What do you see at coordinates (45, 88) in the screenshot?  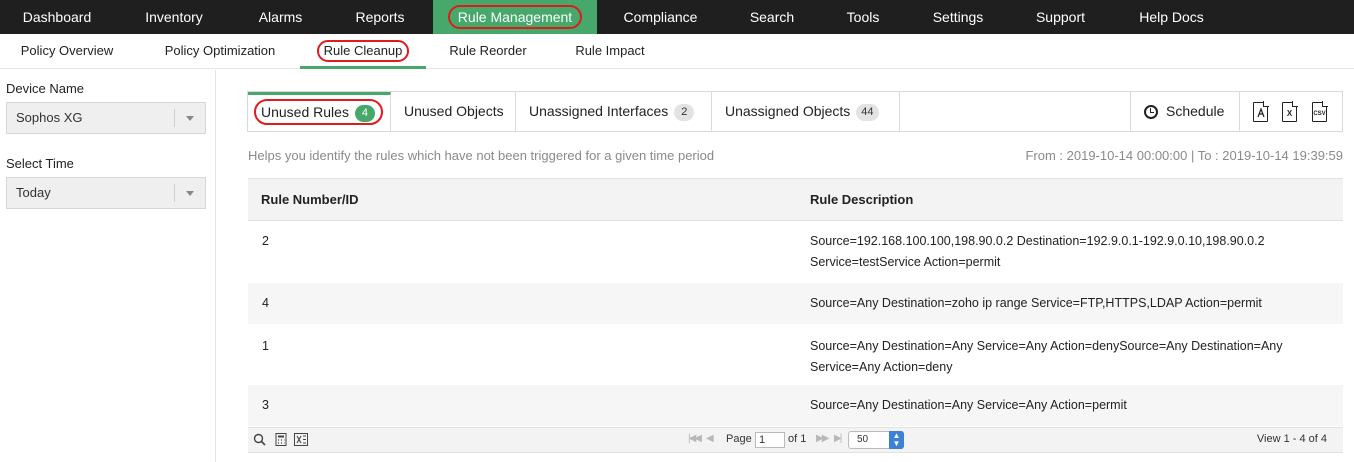 I see `device-name-label: Device Name` at bounding box center [45, 88].